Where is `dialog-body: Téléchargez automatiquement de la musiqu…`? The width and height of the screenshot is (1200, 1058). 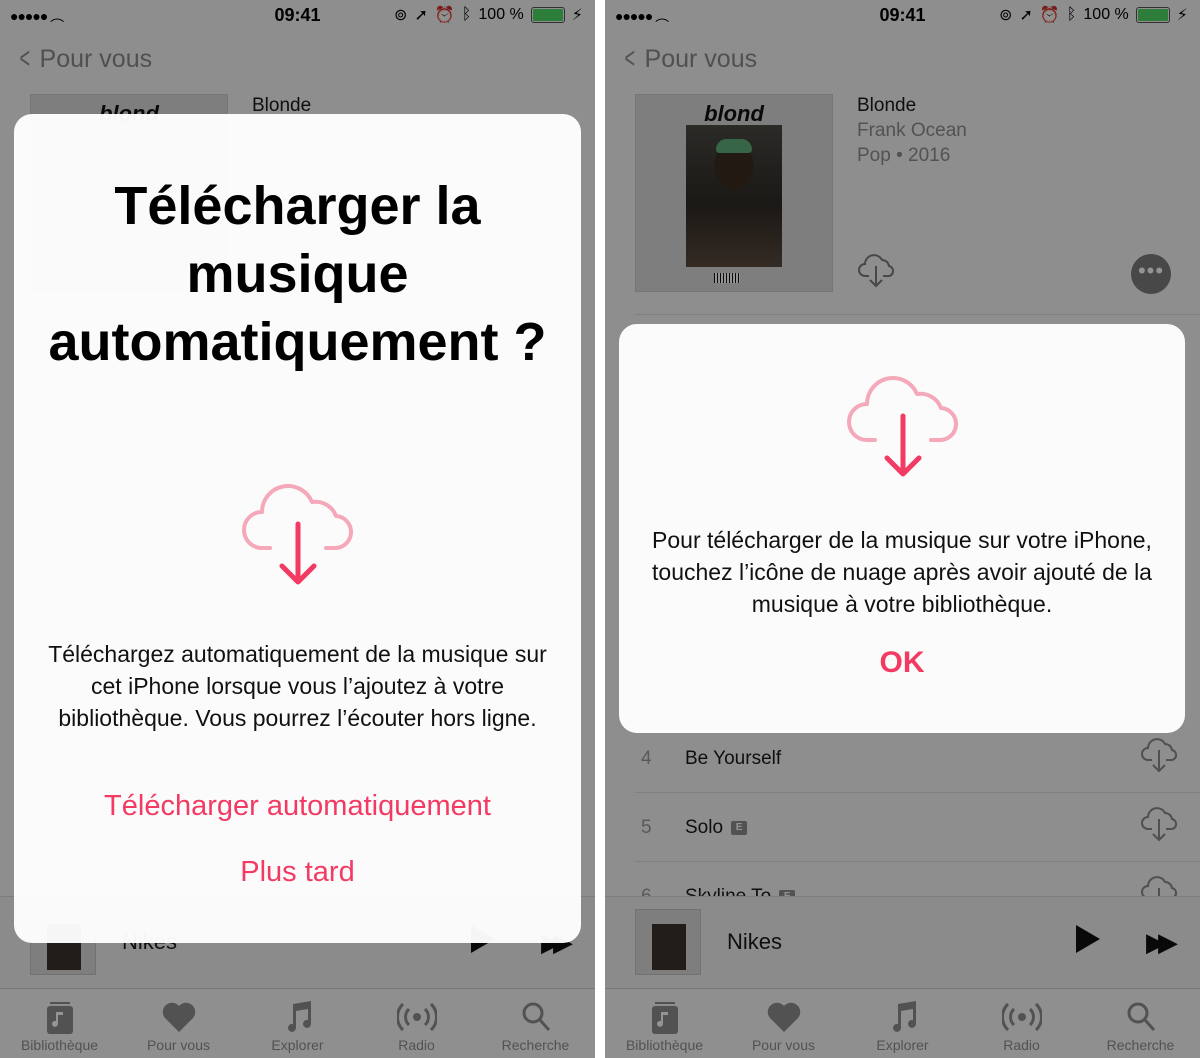
dialog-body: Téléchargez automatiquement de la musiqu… is located at coordinates (297, 686).